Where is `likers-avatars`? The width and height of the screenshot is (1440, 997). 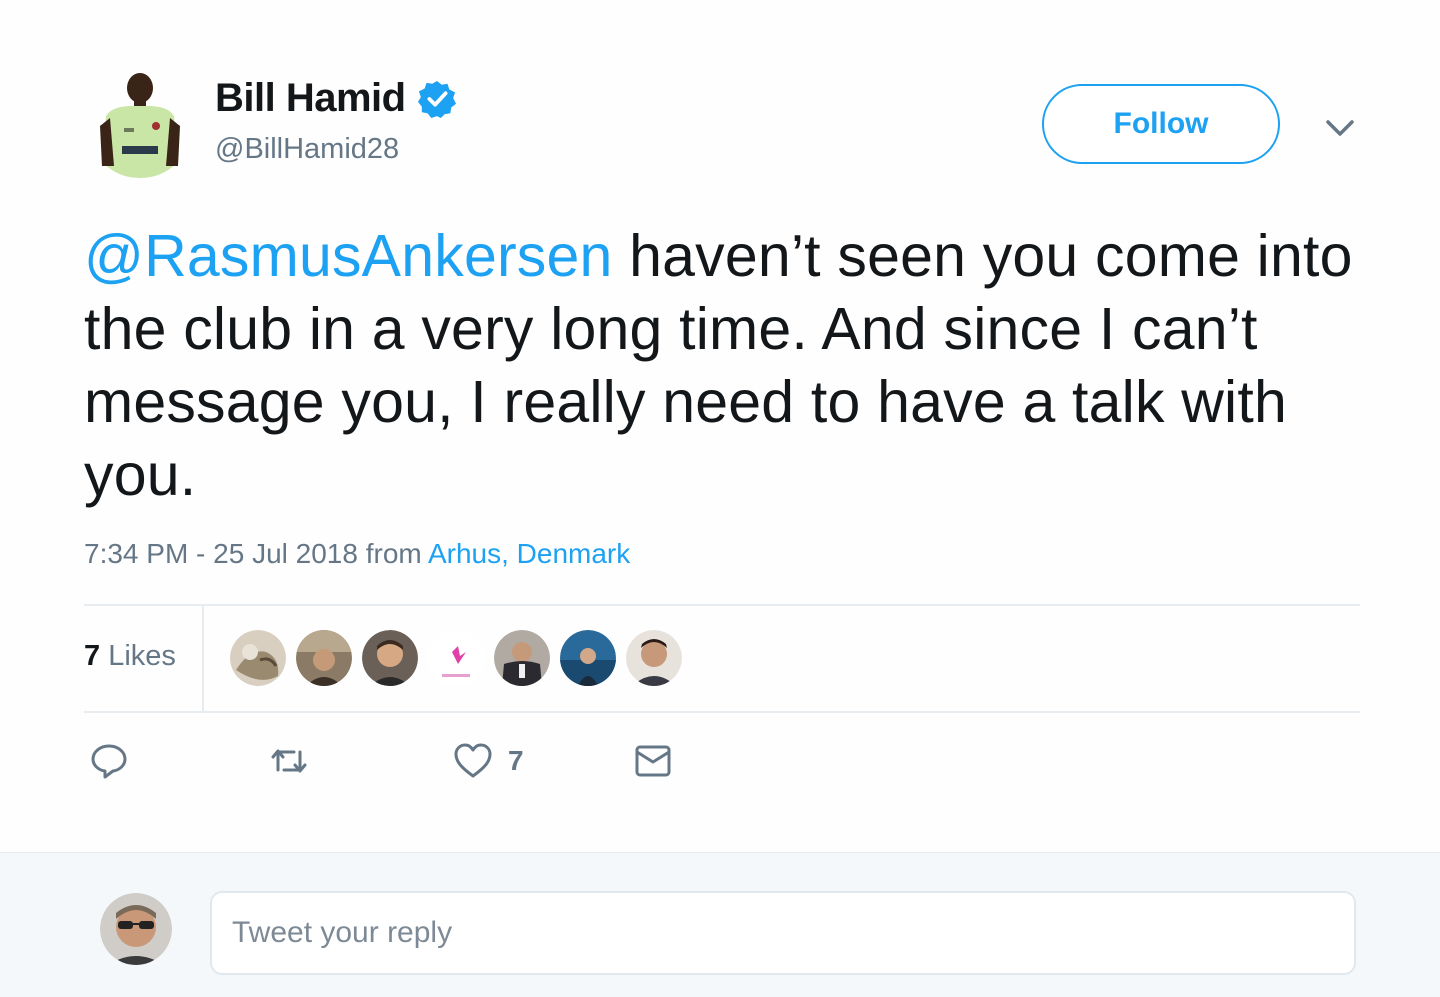
likers-avatars is located at coordinates (456, 658).